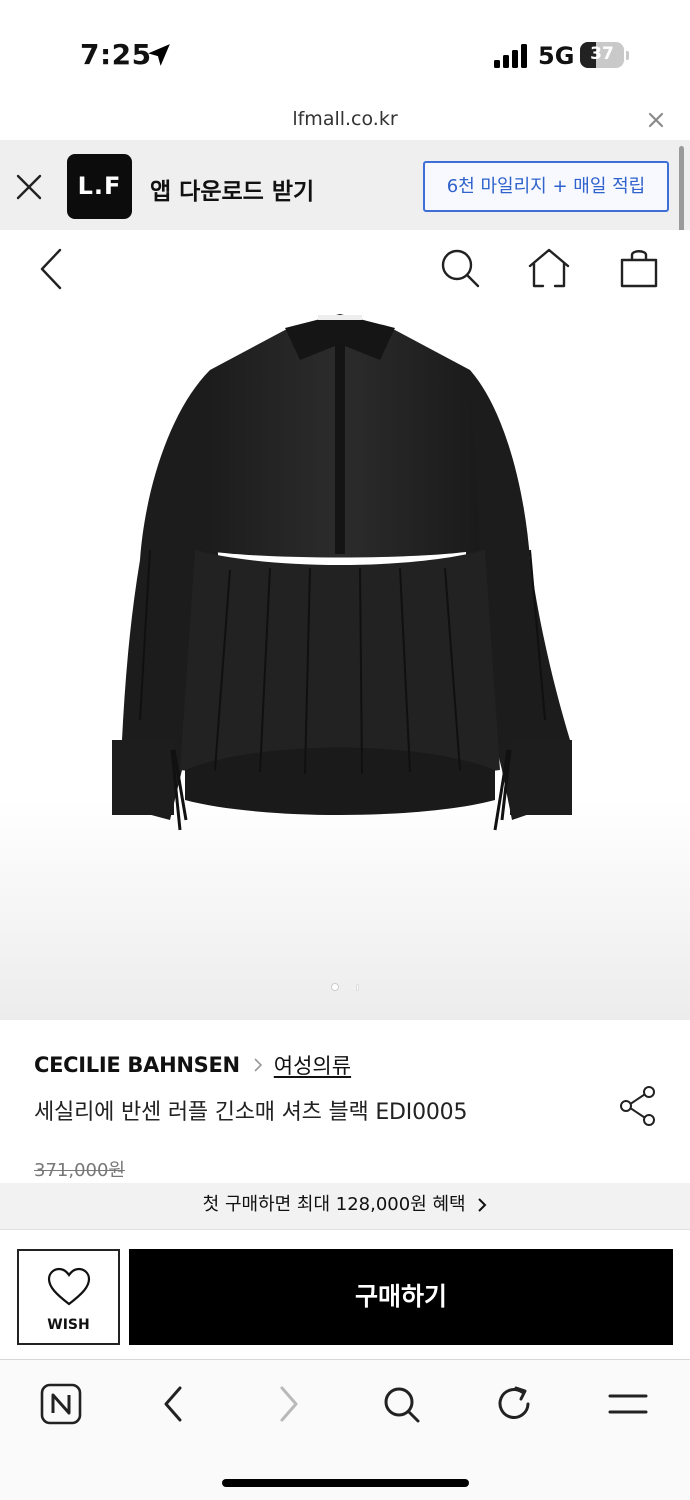 This screenshot has height=1500, width=690. What do you see at coordinates (288, 1404) in the screenshot?
I see `forward-icon` at bounding box center [288, 1404].